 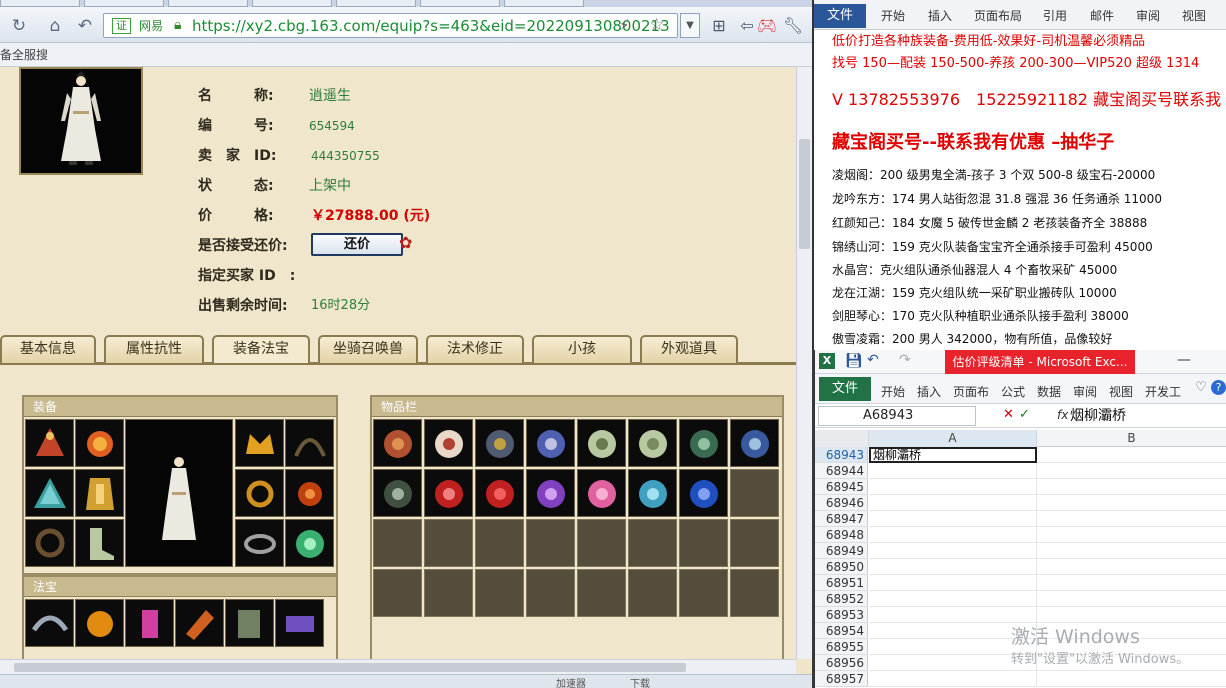 I want to click on row-header: 68944, so click(x=841, y=471).